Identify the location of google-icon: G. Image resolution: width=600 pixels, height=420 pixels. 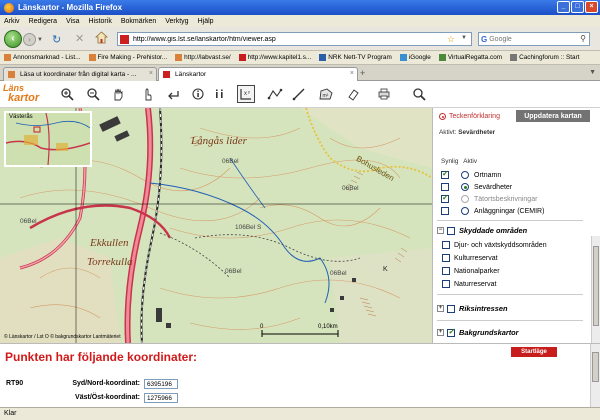
(484, 39).